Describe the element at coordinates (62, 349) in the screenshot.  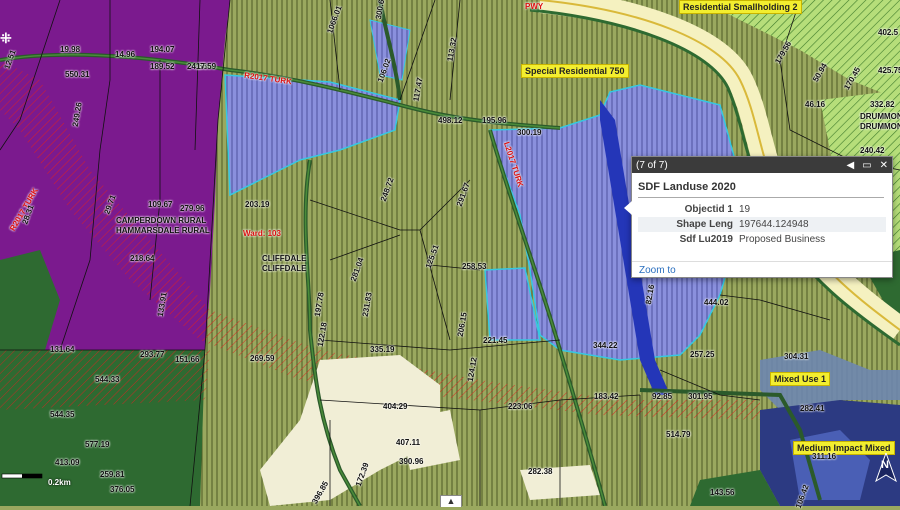
I see `dimension-label: 131.64` at that location.